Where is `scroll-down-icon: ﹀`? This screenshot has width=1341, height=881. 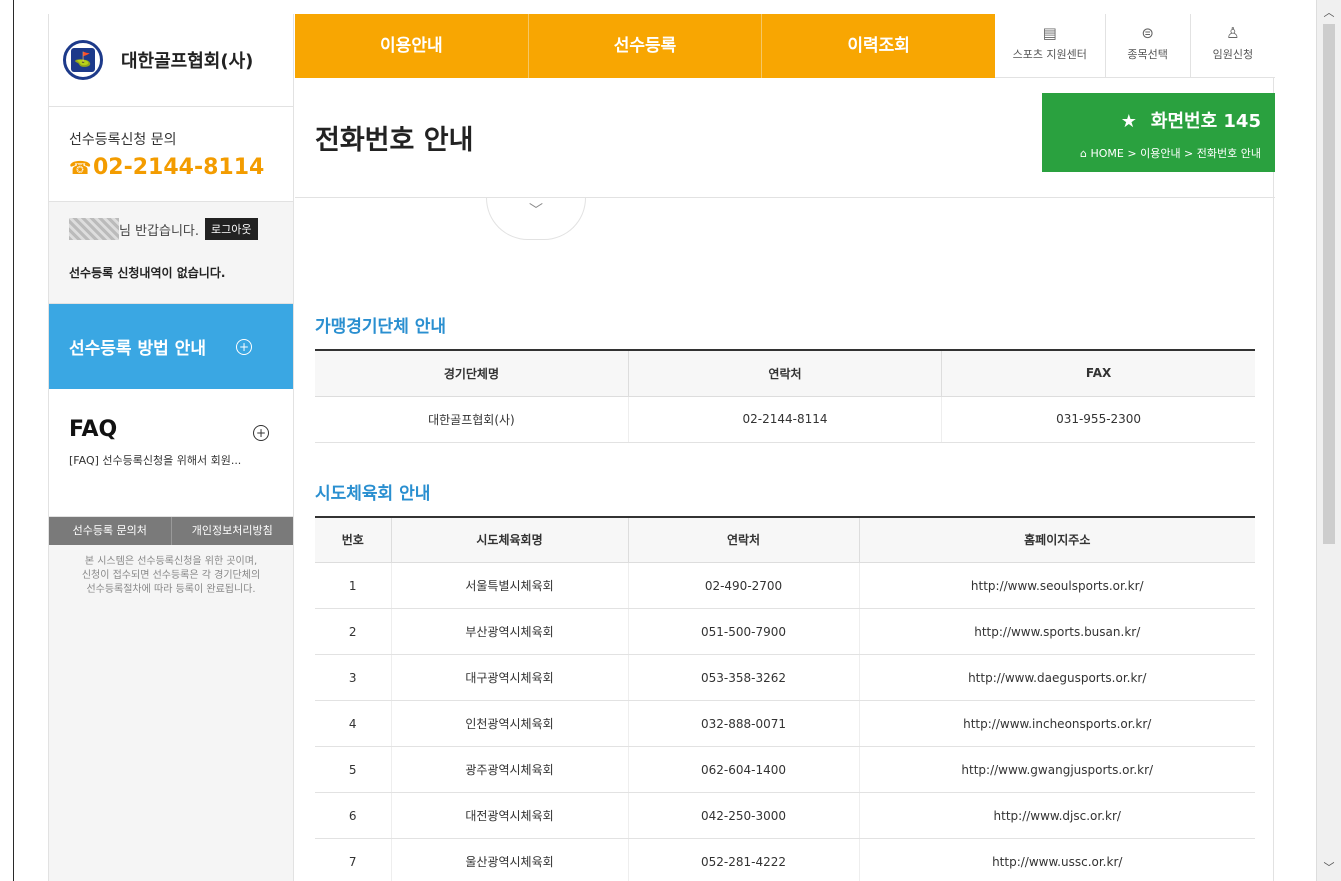 scroll-down-icon: ﹀ is located at coordinates (1329, 868).